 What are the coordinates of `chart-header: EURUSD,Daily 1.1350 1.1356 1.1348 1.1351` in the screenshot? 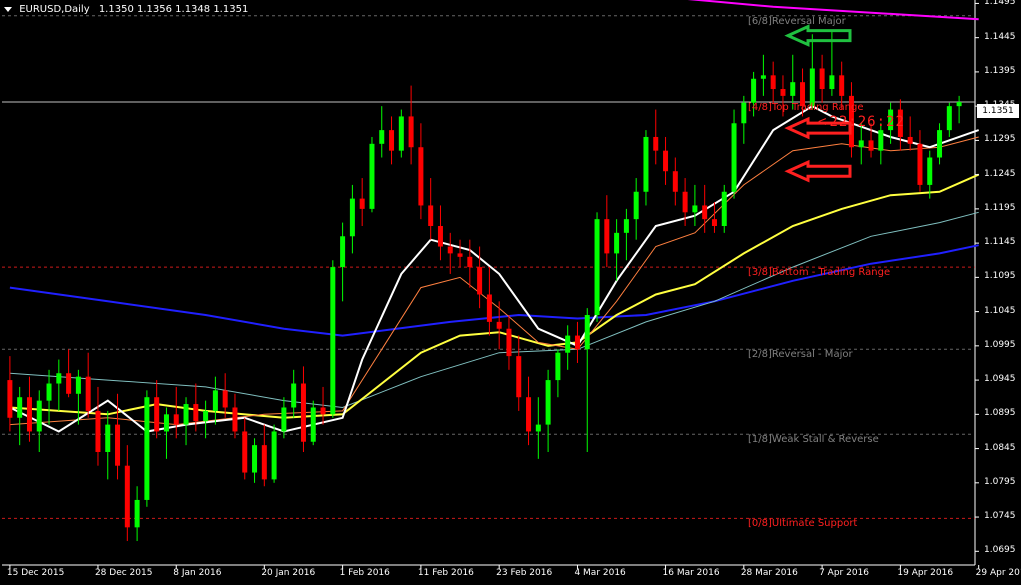 It's located at (126, 9).